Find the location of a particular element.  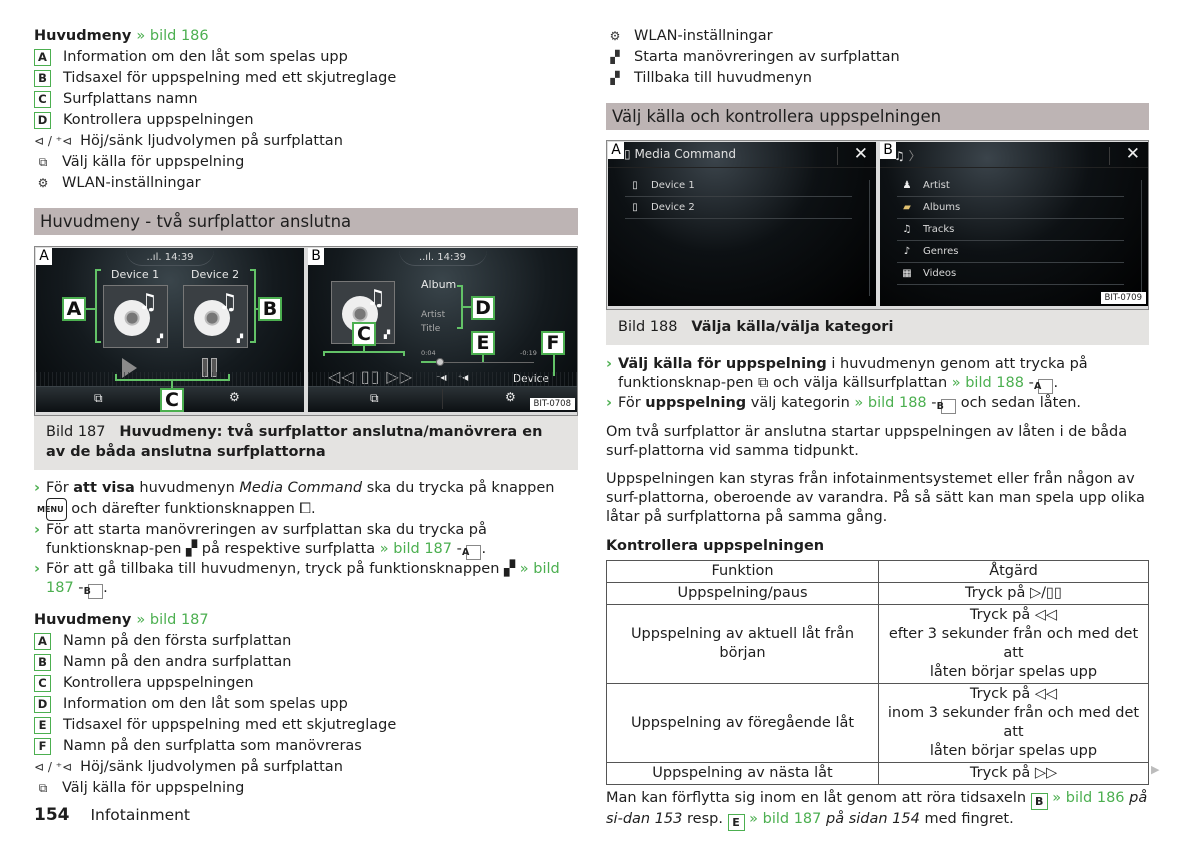

function-cell: Uppspelning av nästa låt is located at coordinates (742, 773).